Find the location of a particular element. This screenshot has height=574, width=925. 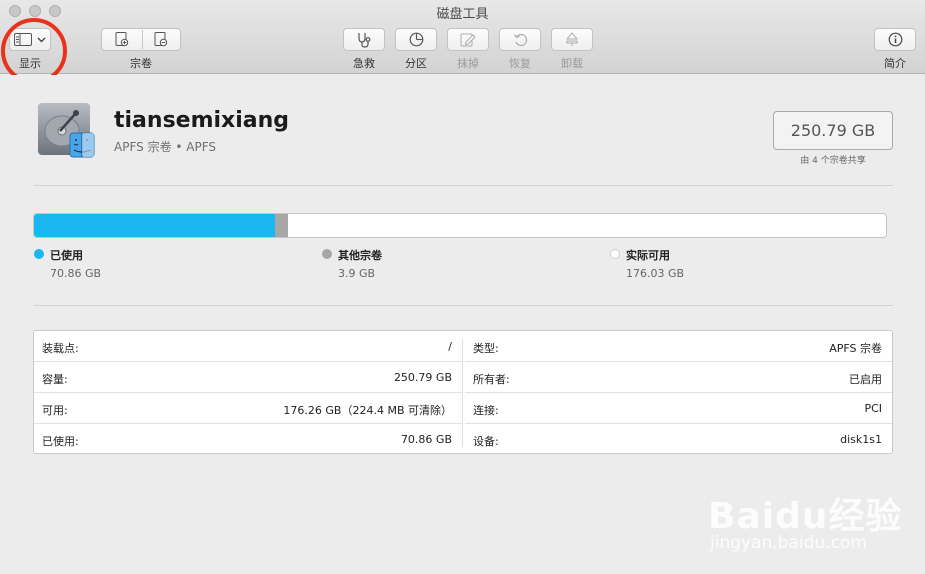

pie-chart-icon is located at coordinates (416, 39).